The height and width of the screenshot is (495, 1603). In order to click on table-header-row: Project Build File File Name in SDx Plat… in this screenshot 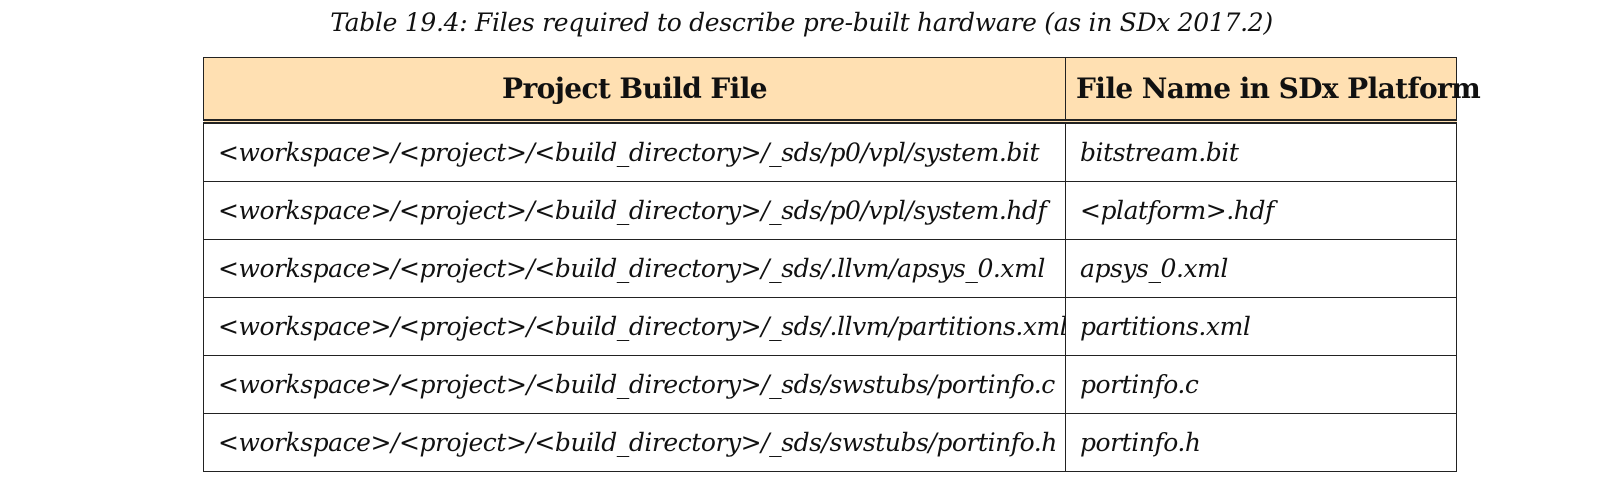, I will do `click(842, 90)`.